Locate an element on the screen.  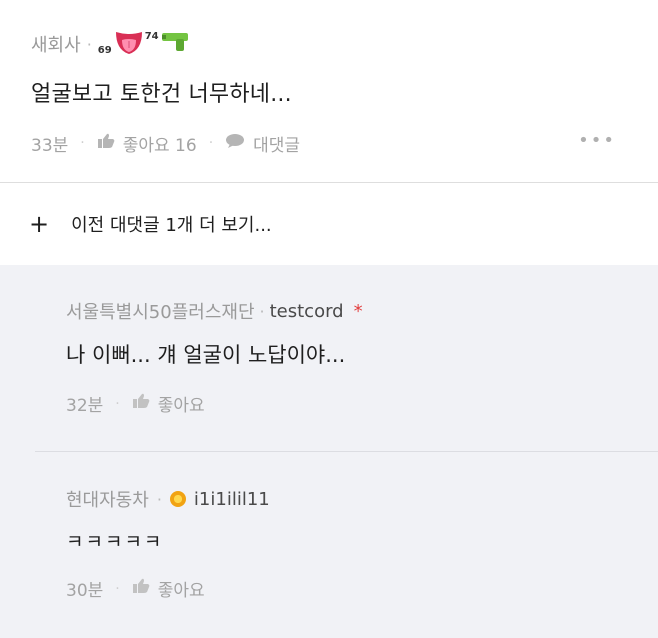
comment-actions: 33분 · 좋아요 16 · 대댓글 is located at coordinates (165, 143).